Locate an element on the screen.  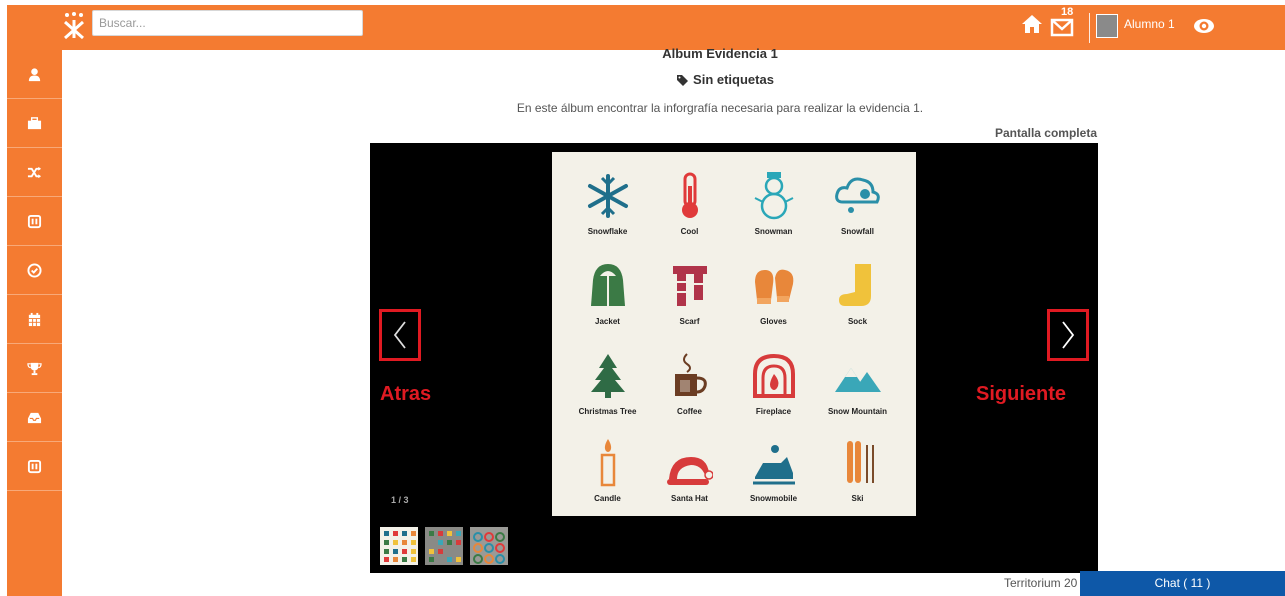
snow-cloud-icon is located at coordinates (857, 195).